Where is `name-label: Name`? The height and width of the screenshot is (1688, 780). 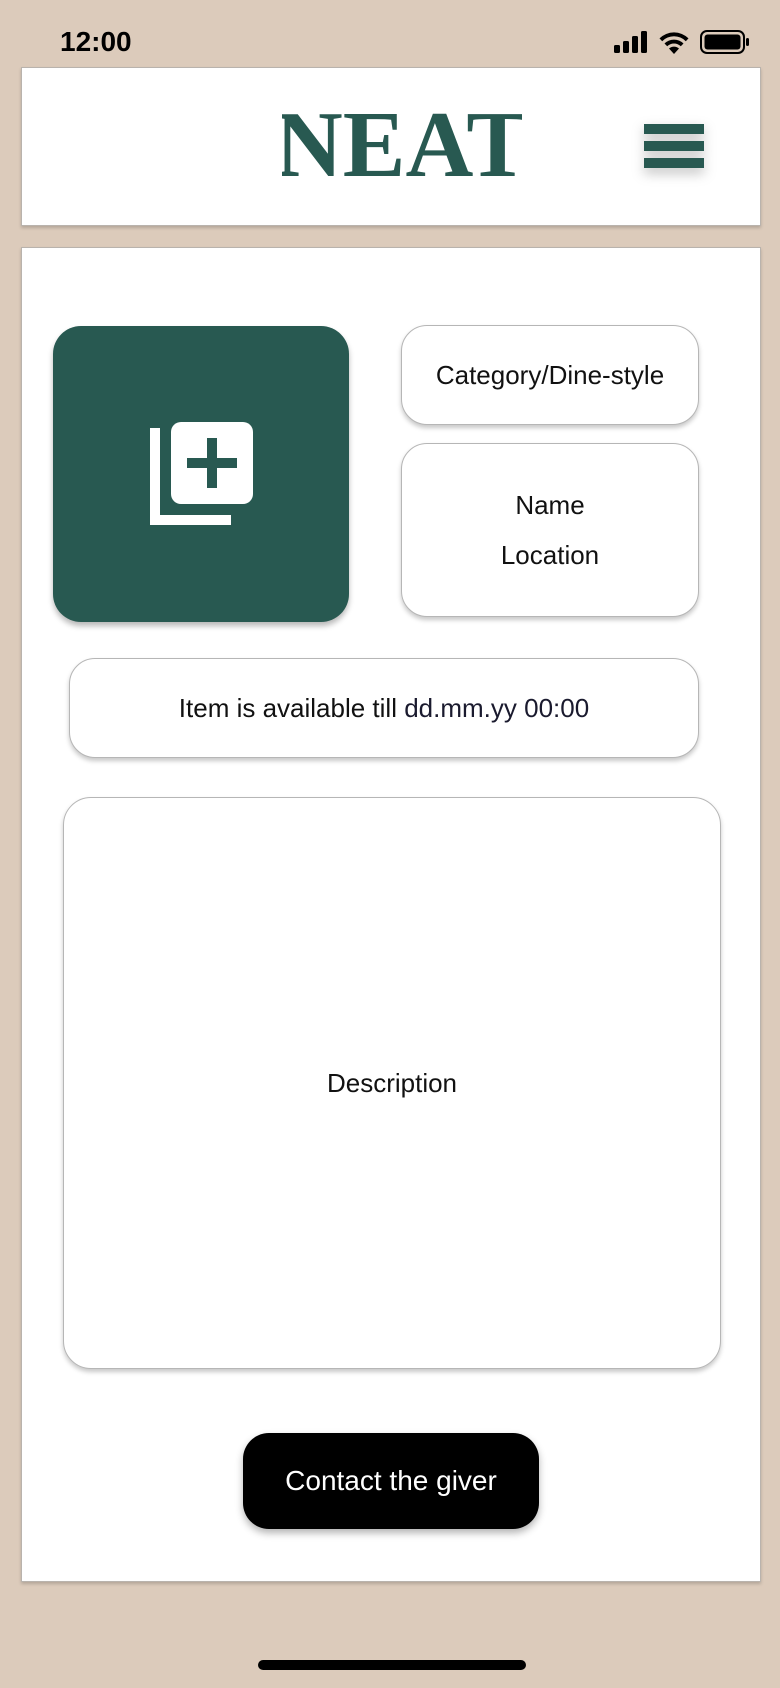 name-label: Name is located at coordinates (550, 505).